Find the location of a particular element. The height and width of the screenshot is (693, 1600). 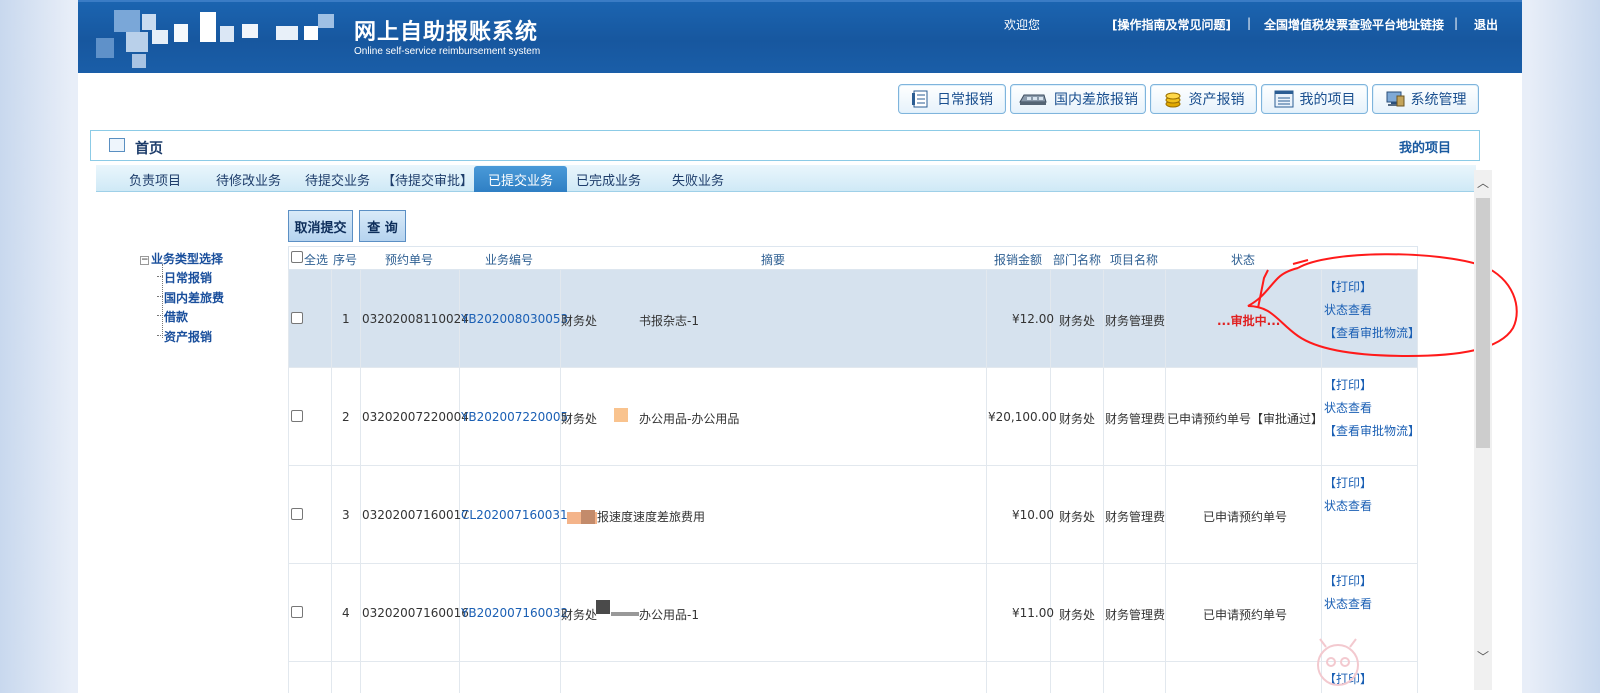

module-button-daily: 日常报销 is located at coordinates (952, 99).